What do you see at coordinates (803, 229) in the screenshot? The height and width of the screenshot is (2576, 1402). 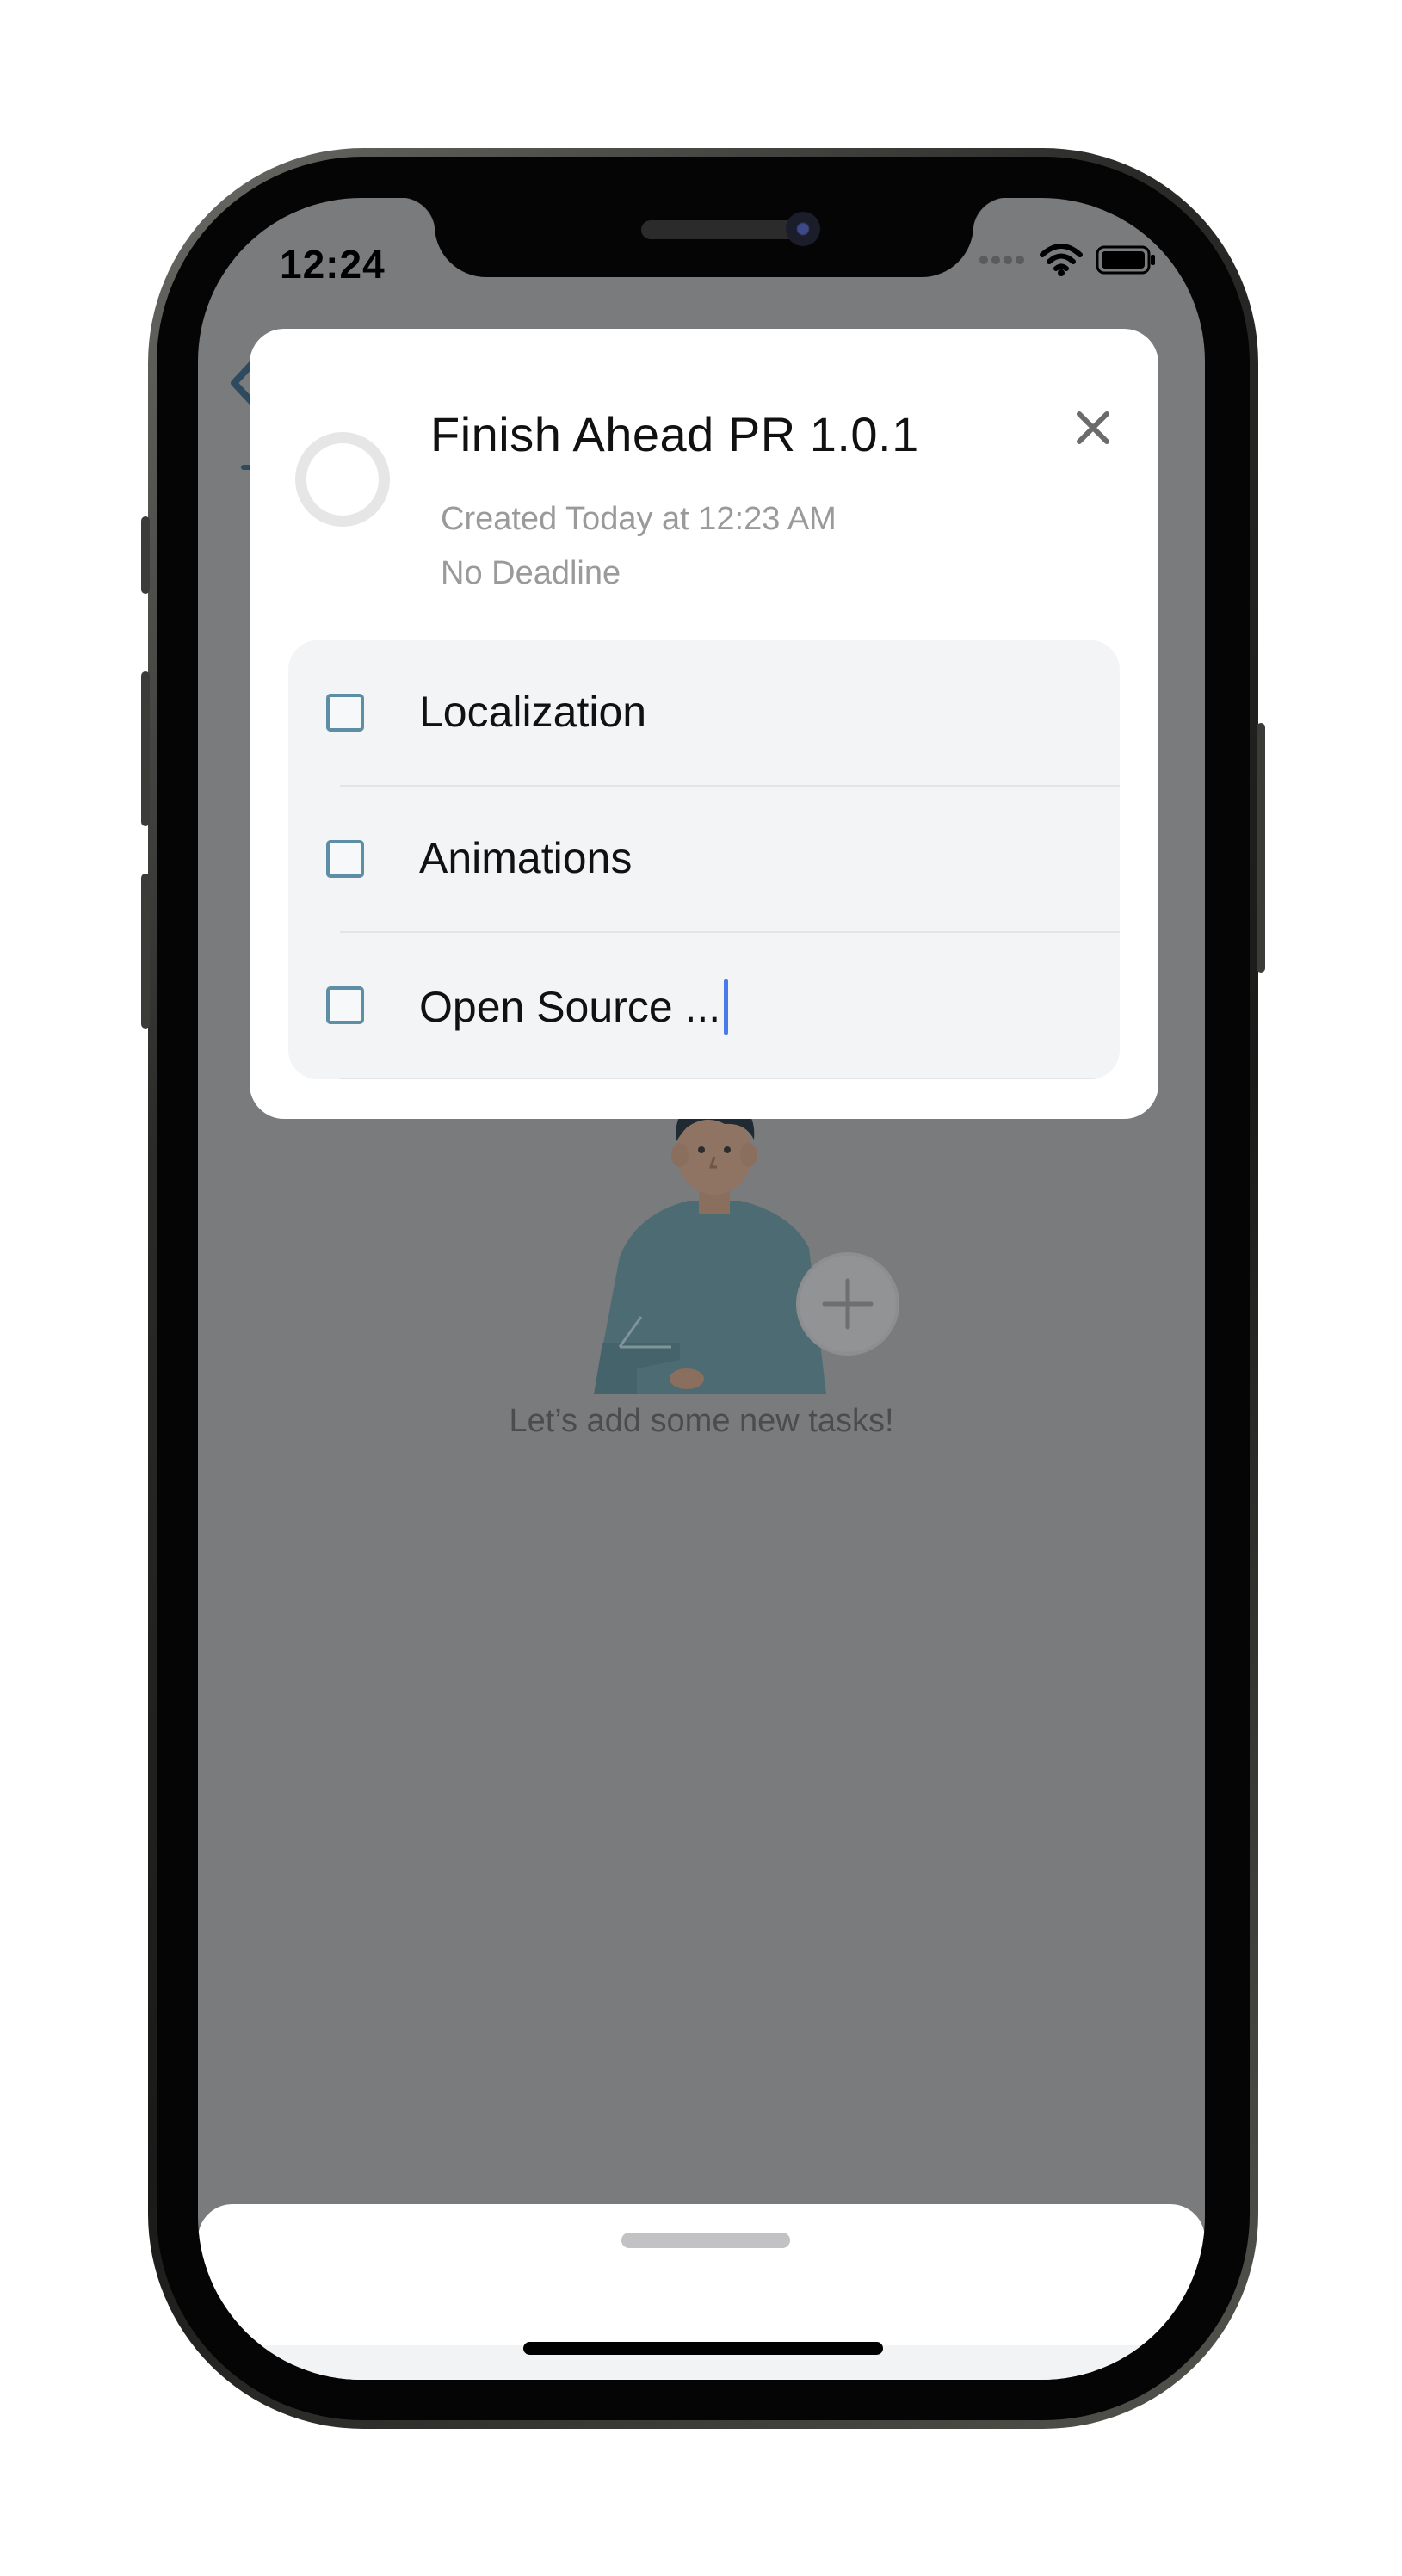 I see `front-camera` at bounding box center [803, 229].